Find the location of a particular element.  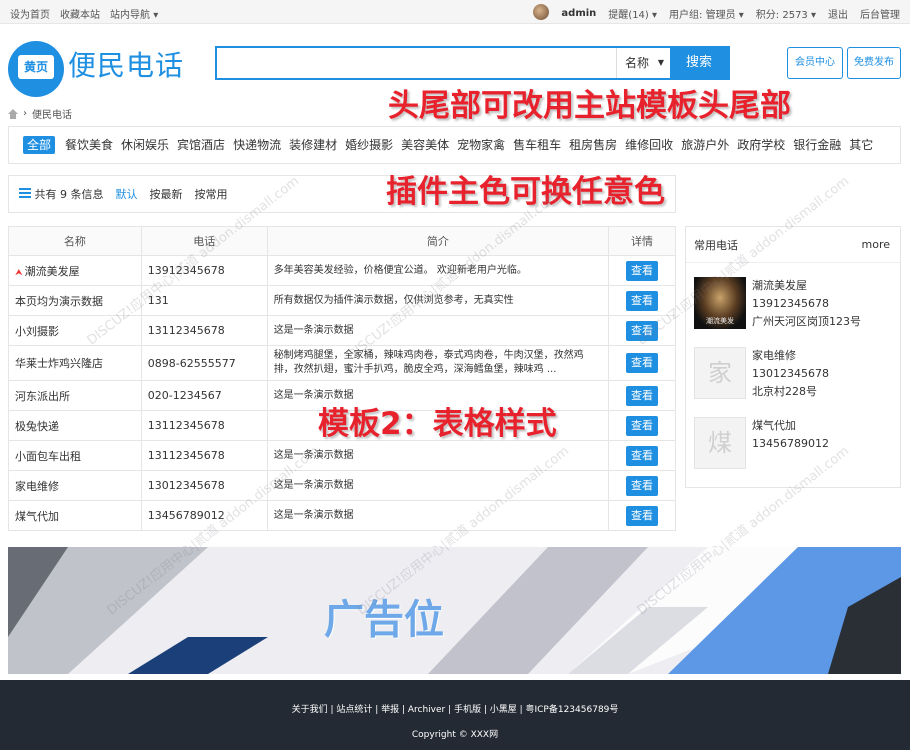

logo-text: 便民电话 is located at coordinates (126, 64).